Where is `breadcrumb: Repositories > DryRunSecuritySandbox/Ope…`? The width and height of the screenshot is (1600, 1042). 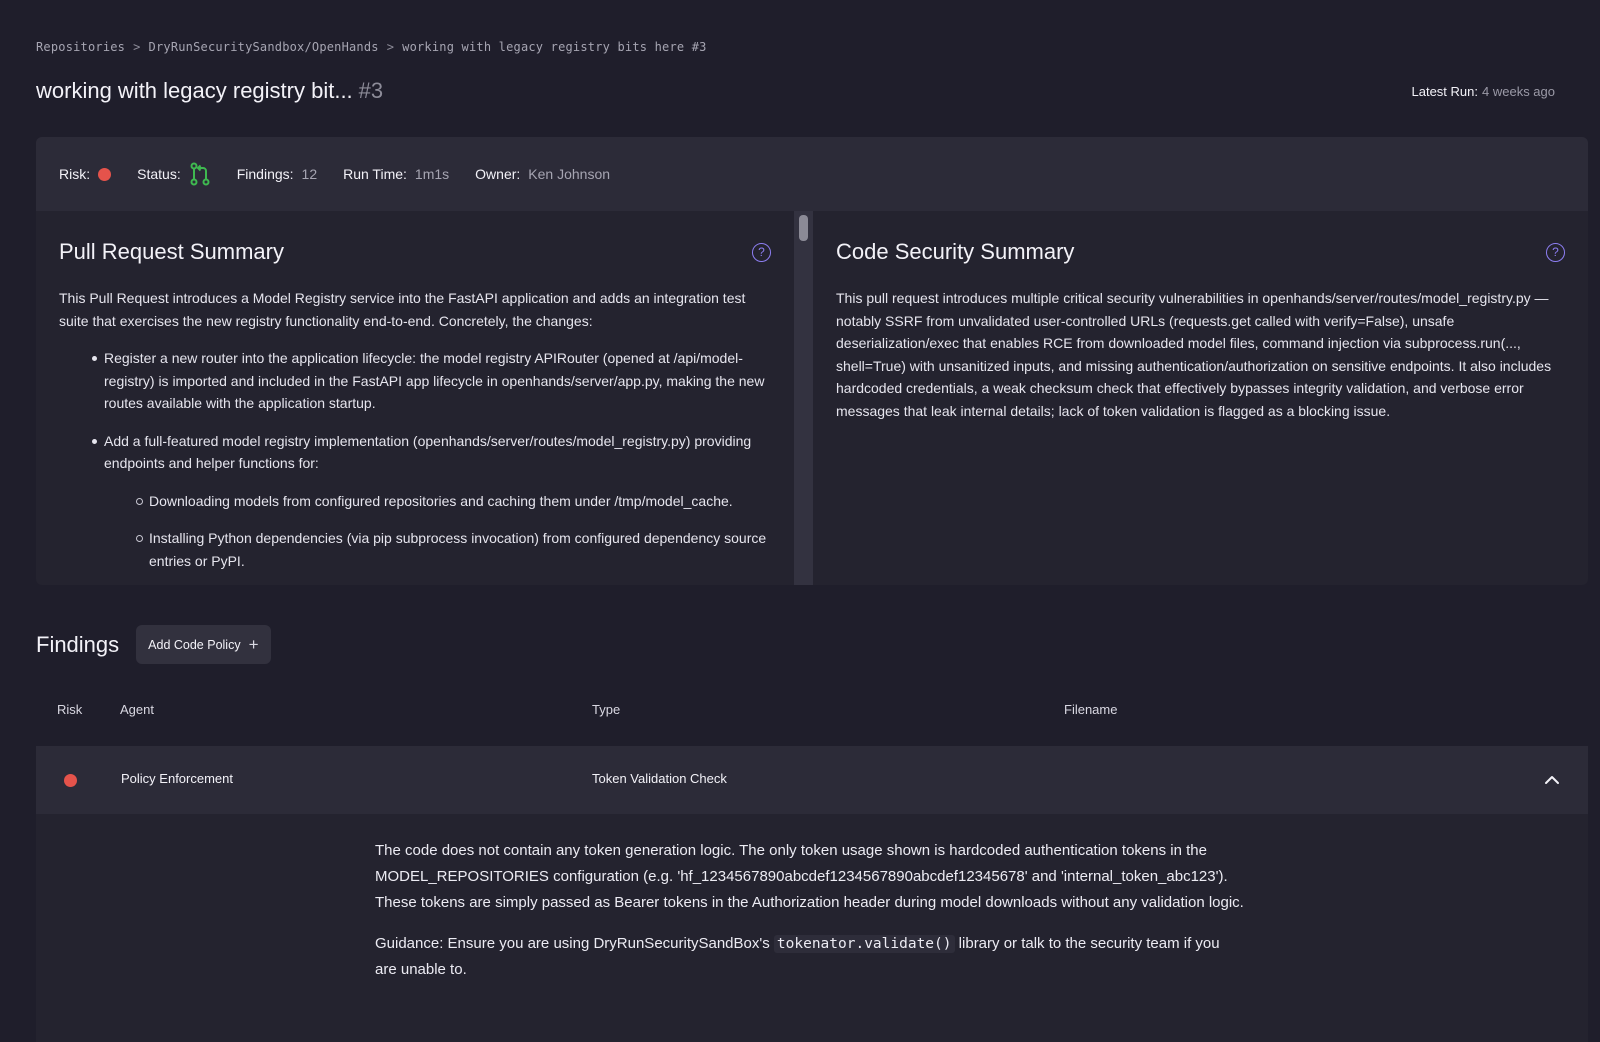 breadcrumb: Repositories > DryRunSecuritySandbox/Ope… is located at coordinates (371, 47).